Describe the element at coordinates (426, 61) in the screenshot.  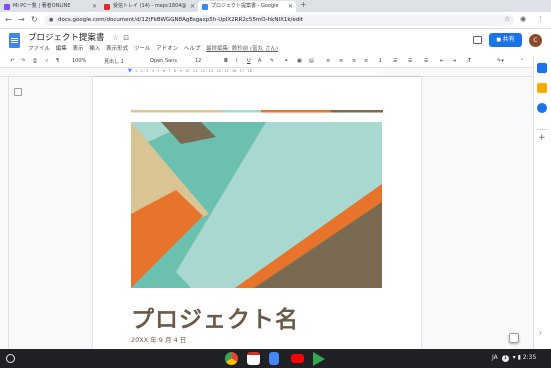
I see `numbered-list-icon: ☰` at that location.